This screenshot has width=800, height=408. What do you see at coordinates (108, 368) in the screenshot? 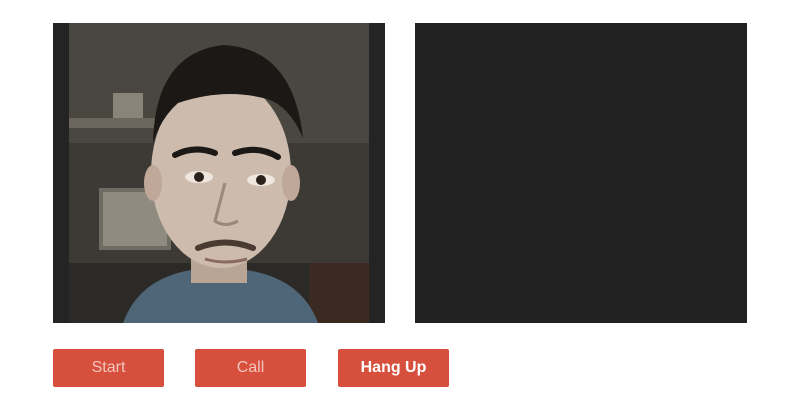
I see `start-button: Start` at bounding box center [108, 368].